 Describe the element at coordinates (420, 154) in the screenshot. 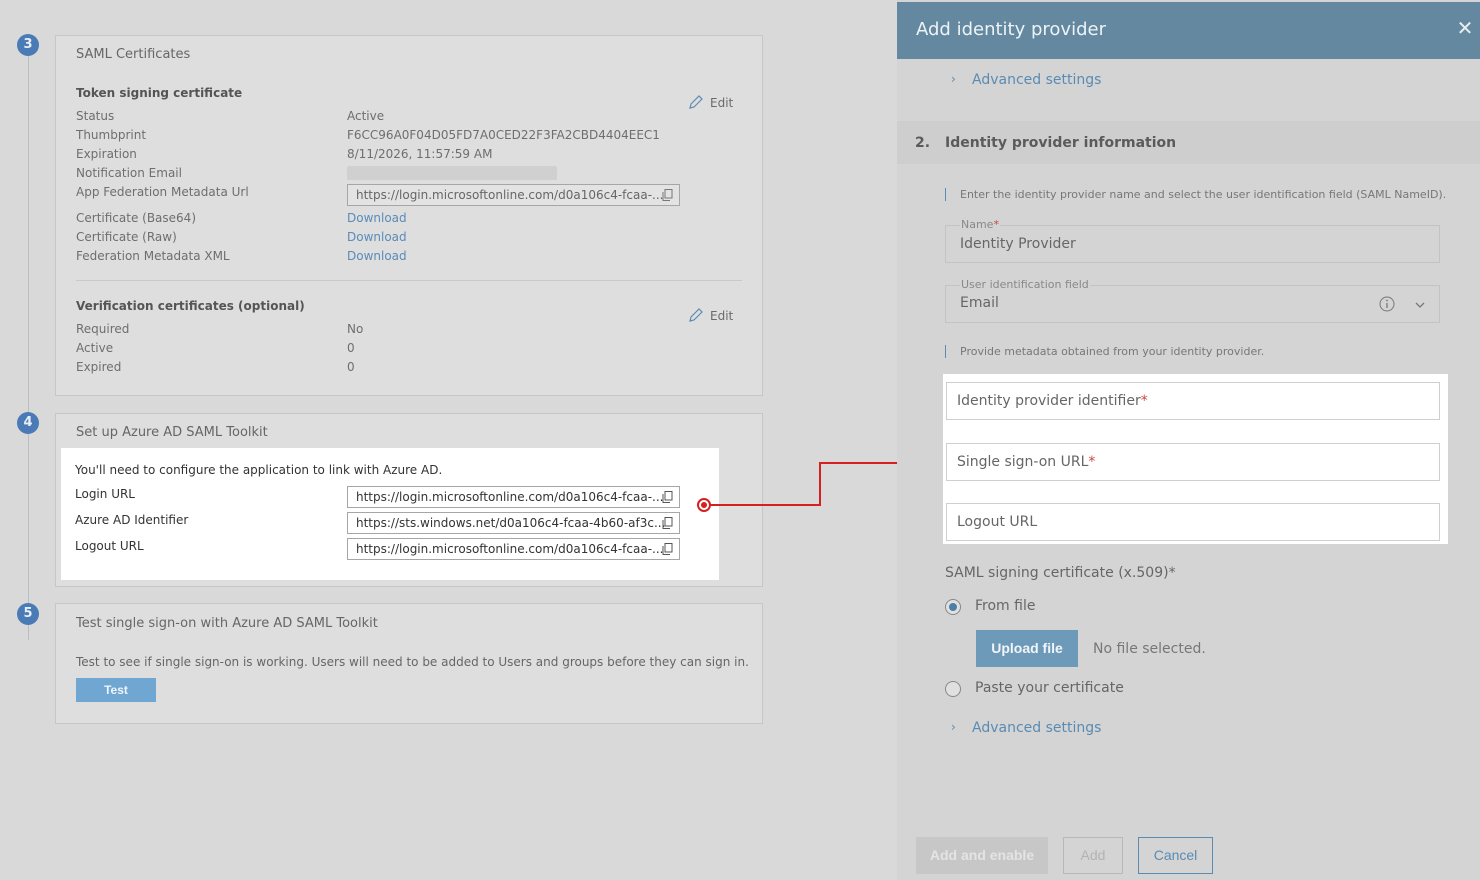

I see `expiration-value: 8/11/2026, 11:57:59 AM` at that location.